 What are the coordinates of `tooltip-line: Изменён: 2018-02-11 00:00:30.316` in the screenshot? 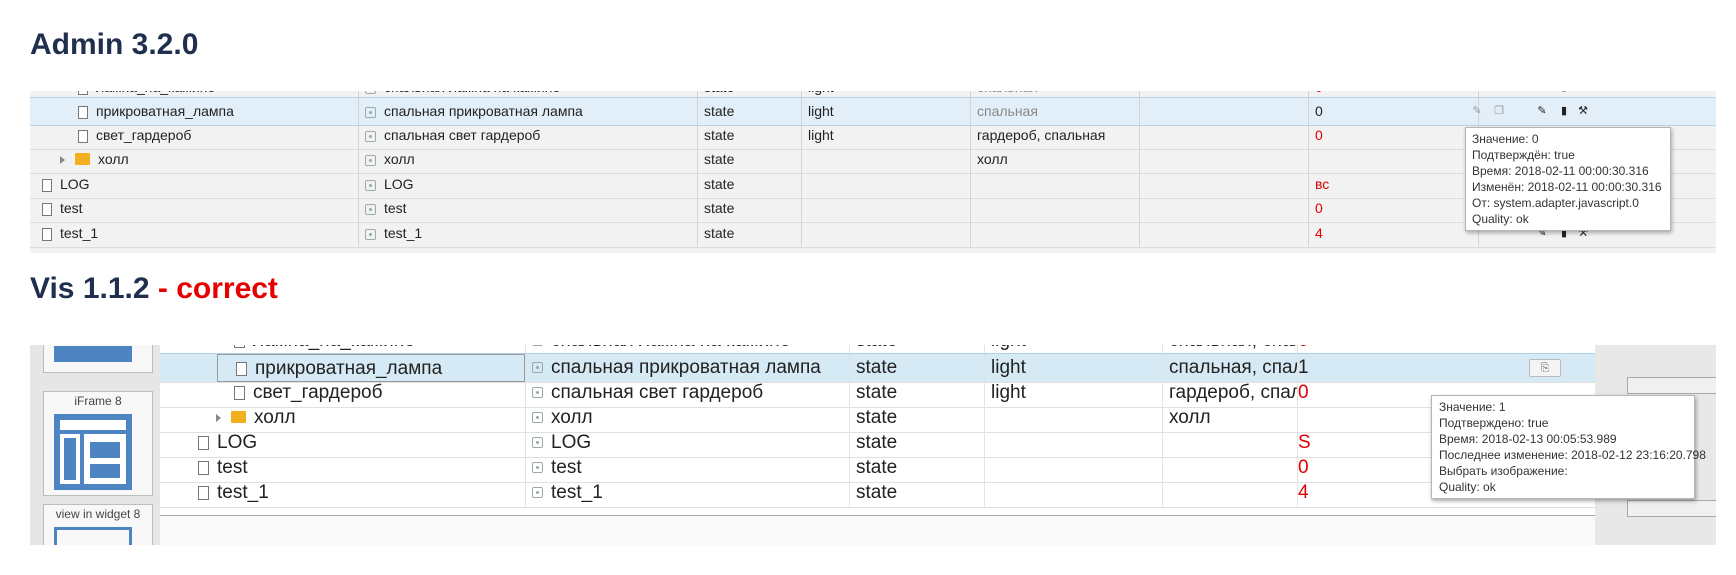 It's located at (1567, 187).